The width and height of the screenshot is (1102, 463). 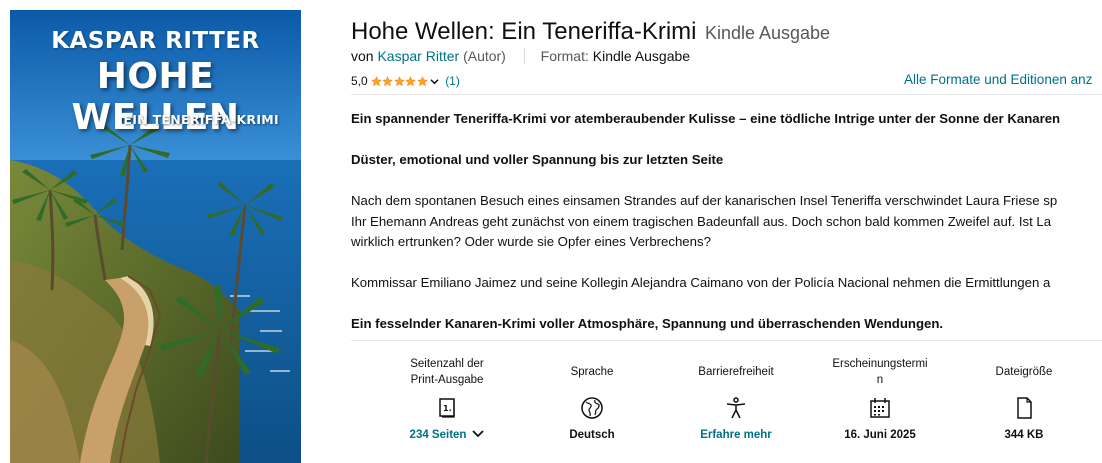 What do you see at coordinates (564, 56) in the screenshot?
I see `format-label: Format:` at bounding box center [564, 56].